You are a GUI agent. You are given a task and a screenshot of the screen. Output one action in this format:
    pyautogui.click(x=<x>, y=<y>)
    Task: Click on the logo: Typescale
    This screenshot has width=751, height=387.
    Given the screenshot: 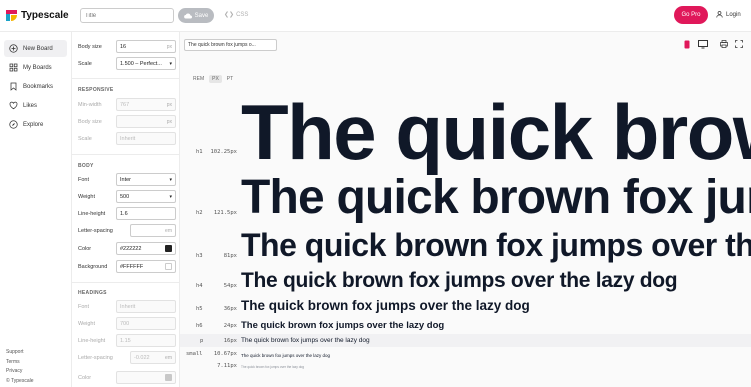 What is the action you would take?
    pyautogui.click(x=37, y=15)
    